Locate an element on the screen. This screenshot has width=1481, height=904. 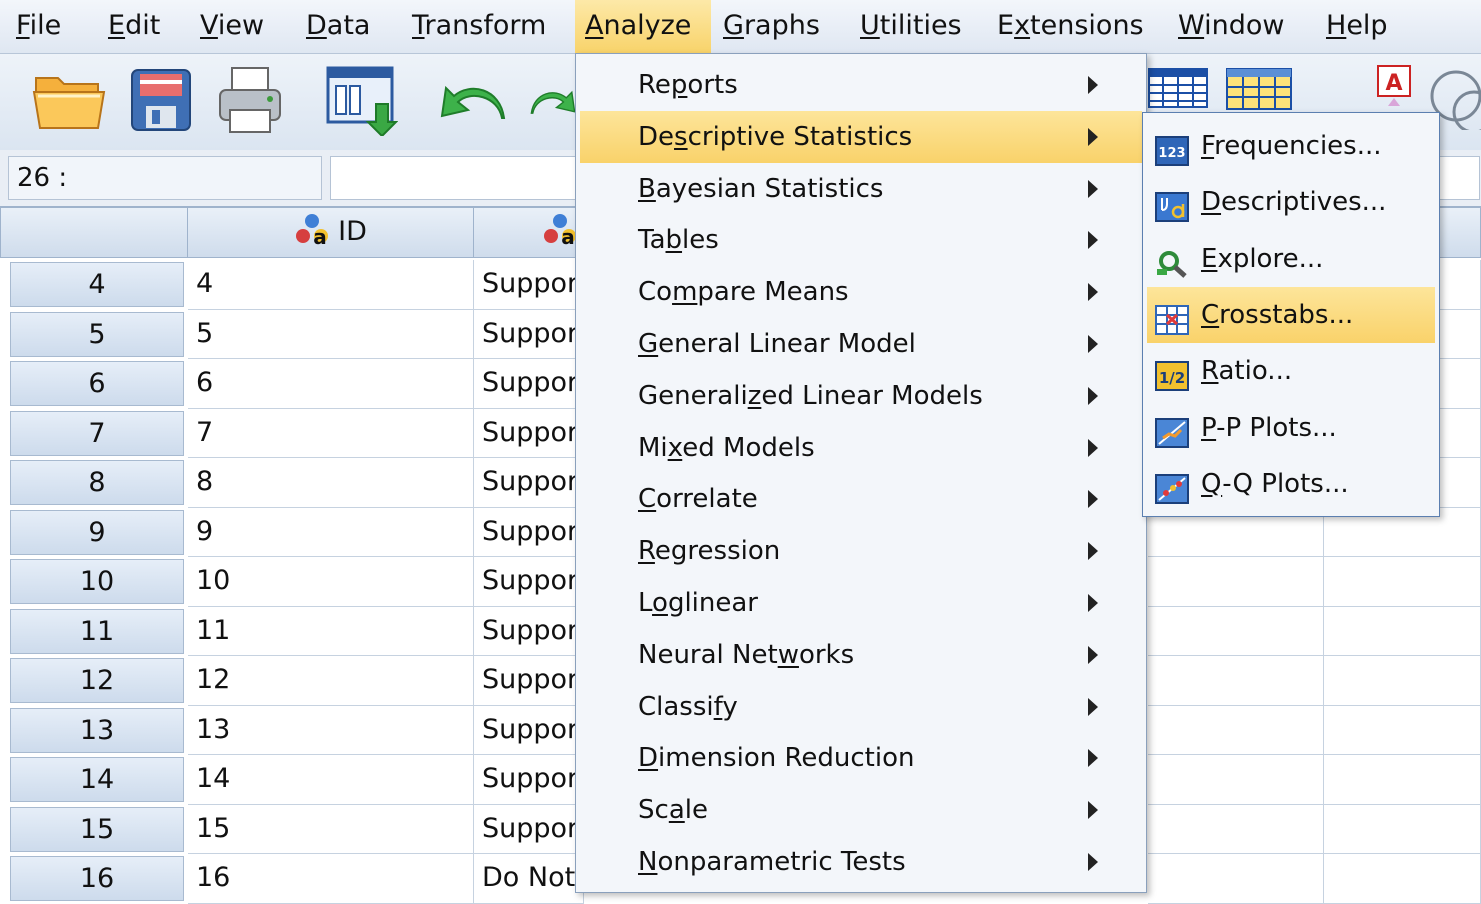
cell-id: 15 is located at coordinates (331, 829).